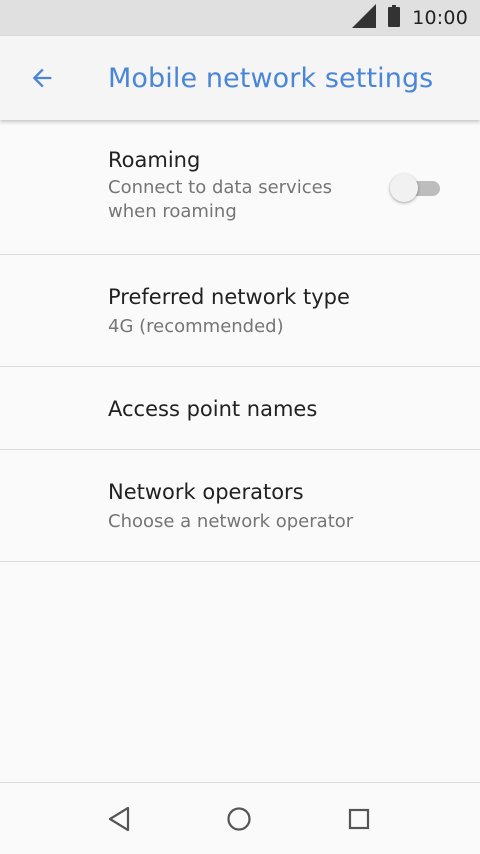 Image resolution: width=480 pixels, height=854 pixels. I want to click on nav-back-button, so click(119, 819).